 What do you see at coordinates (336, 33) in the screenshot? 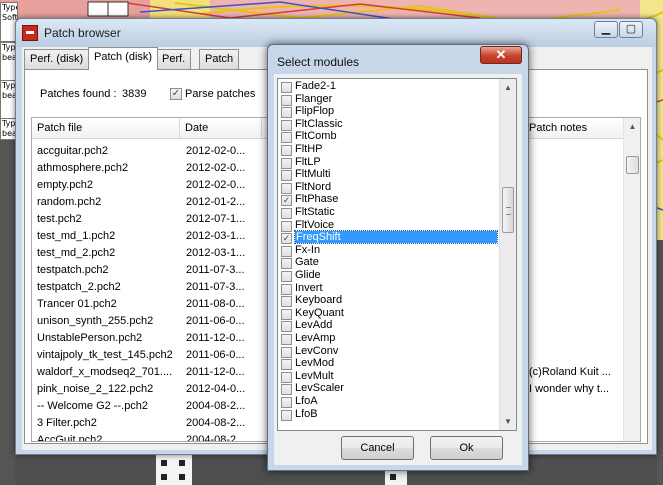
I see `patch-browser-titlebar: Patch browser ▁ ▢` at bounding box center [336, 33].